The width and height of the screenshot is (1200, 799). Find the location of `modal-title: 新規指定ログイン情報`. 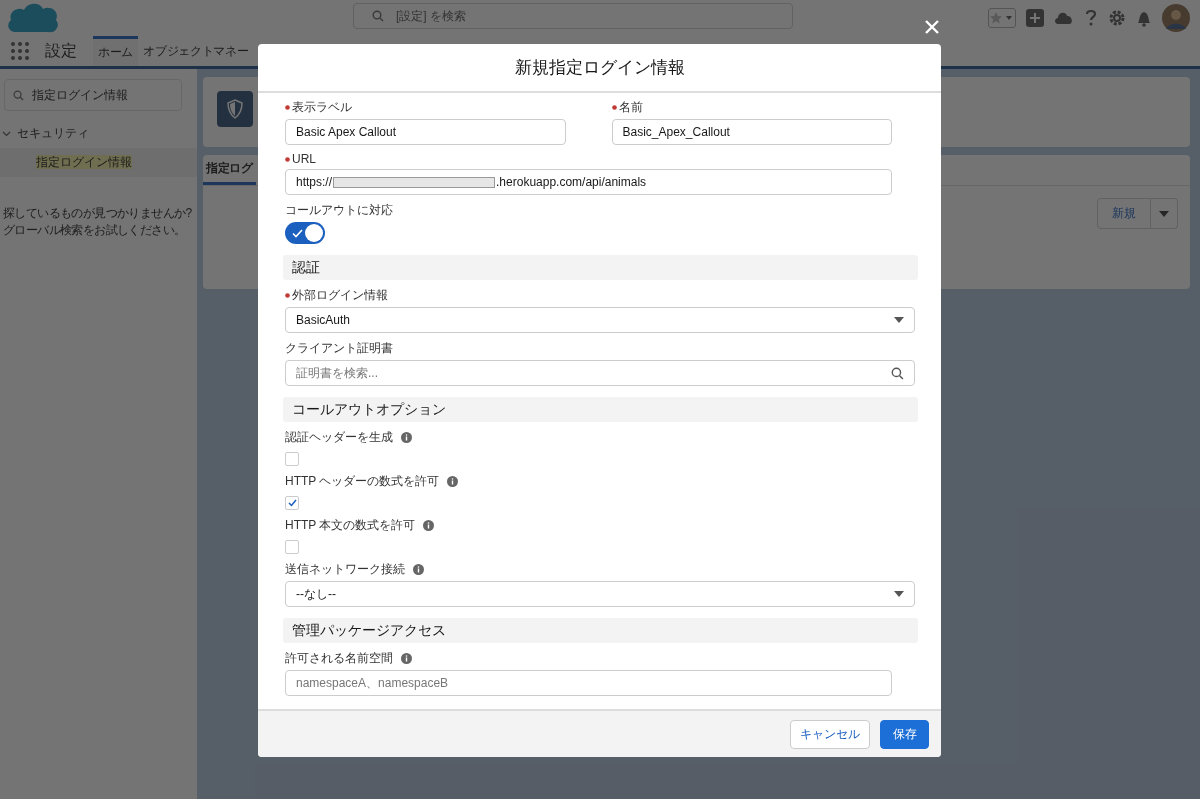

modal-title: 新規指定ログイン情報 is located at coordinates (599, 68).